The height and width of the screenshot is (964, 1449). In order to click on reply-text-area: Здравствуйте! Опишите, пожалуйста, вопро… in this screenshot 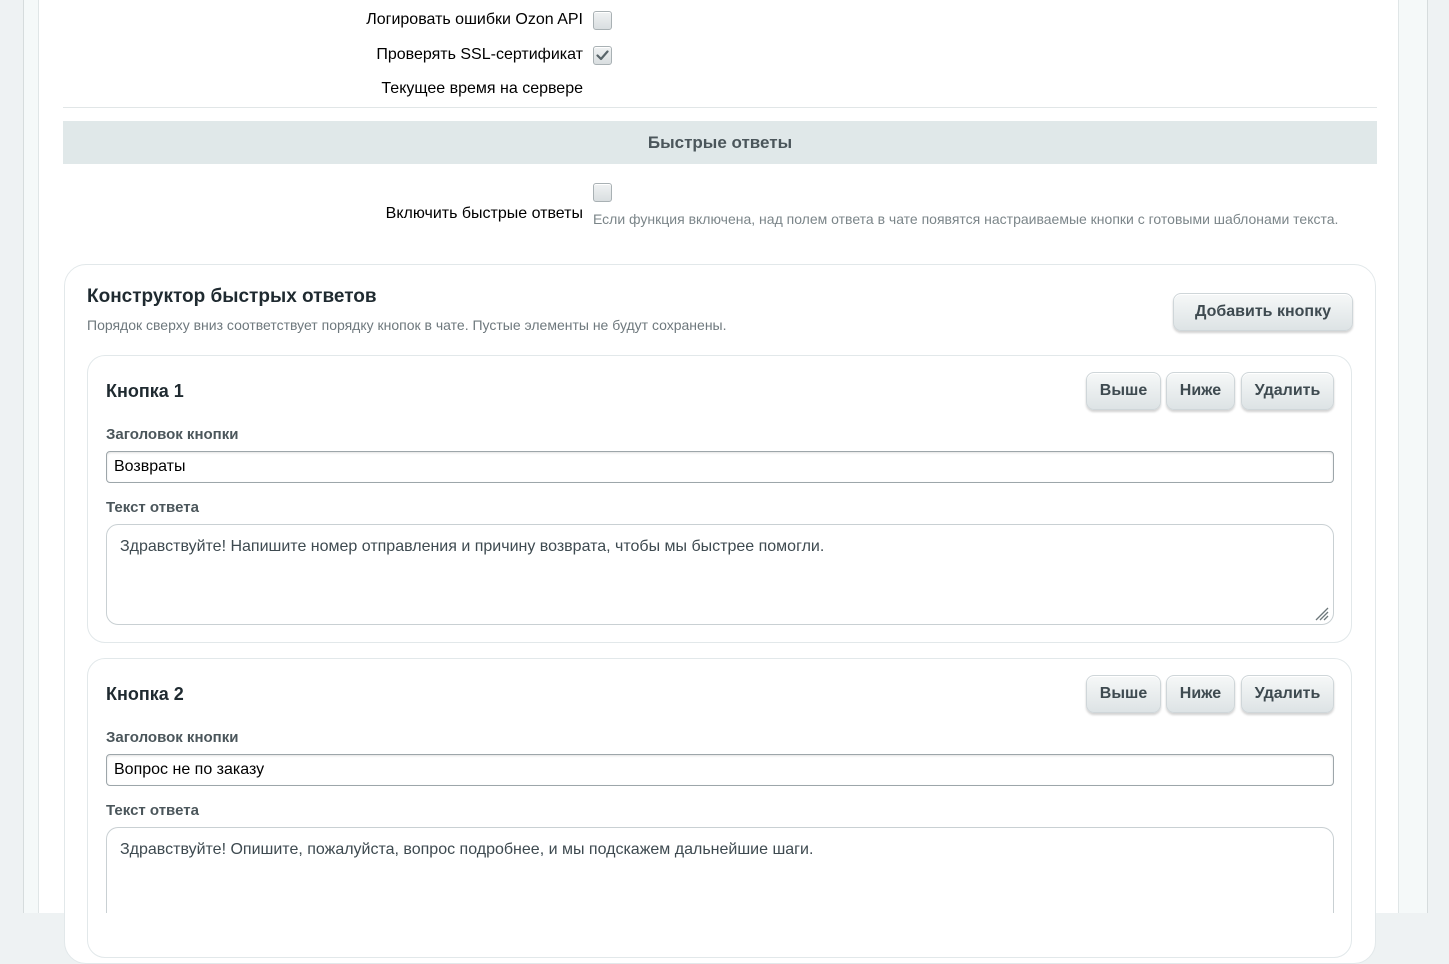, I will do `click(720, 870)`.